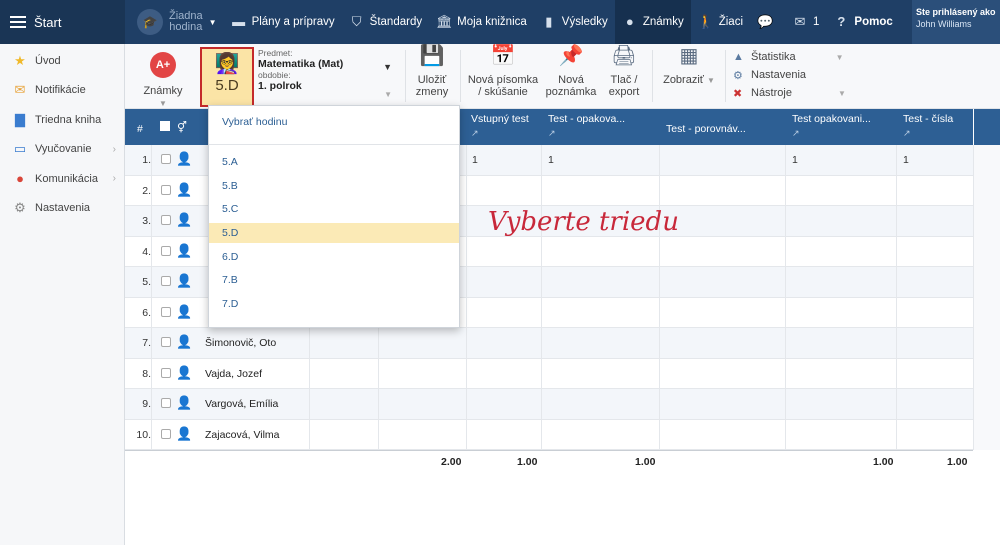 The width and height of the screenshot is (1000, 545). Describe the element at coordinates (62, 91) in the screenshot. I see `sidebar-item-notifikacie: ✉ Notifikácie` at that location.